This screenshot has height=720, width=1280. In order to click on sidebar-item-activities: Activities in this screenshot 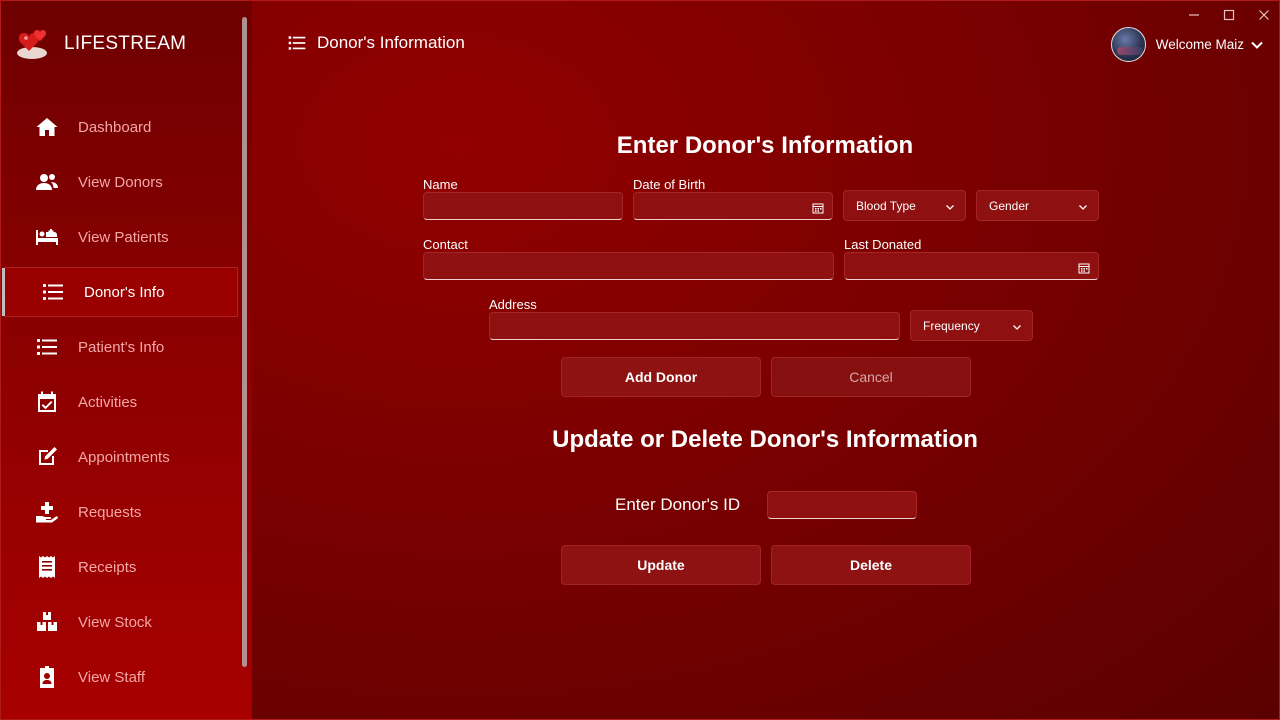, I will do `click(119, 402)`.